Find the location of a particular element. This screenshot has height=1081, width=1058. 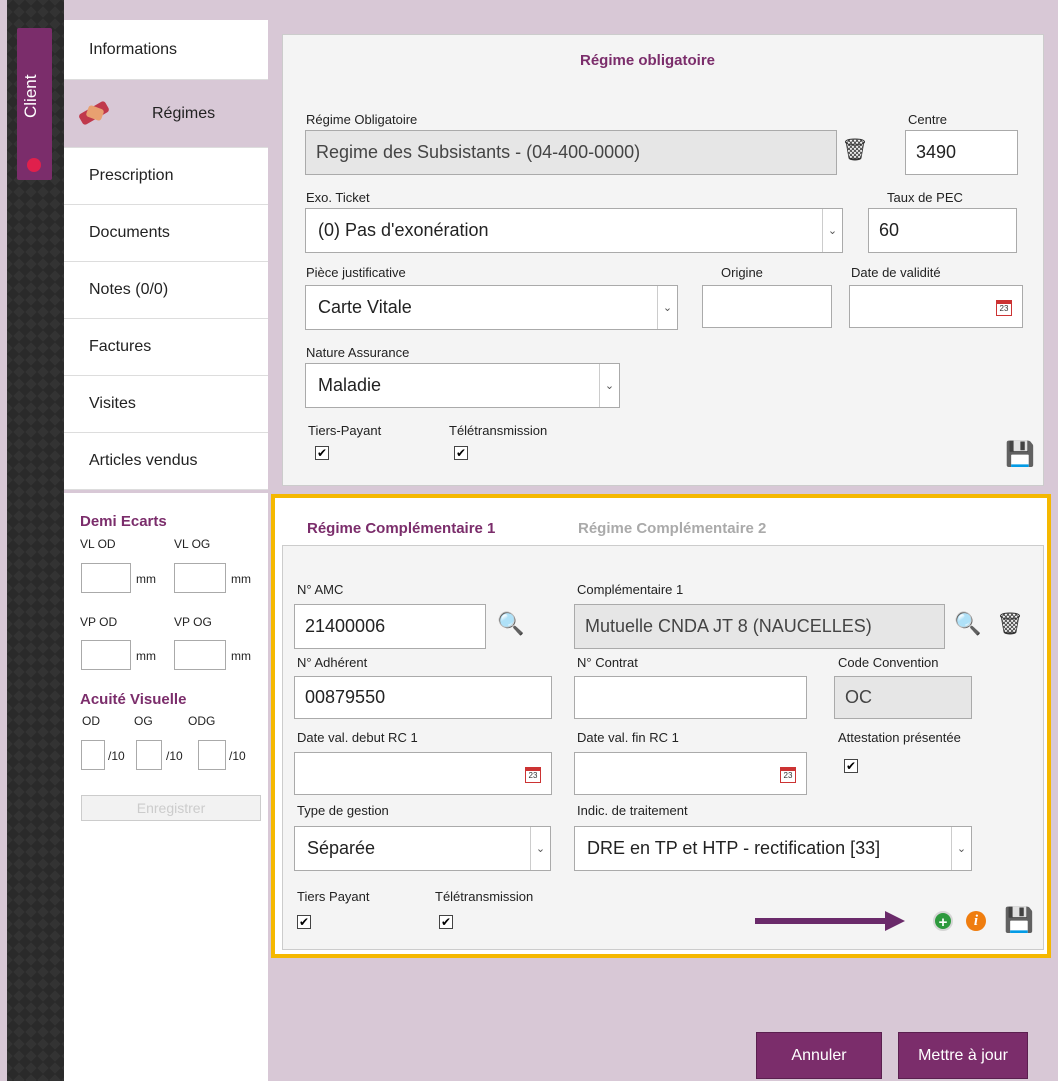

acuite-odg-input is located at coordinates (212, 755).